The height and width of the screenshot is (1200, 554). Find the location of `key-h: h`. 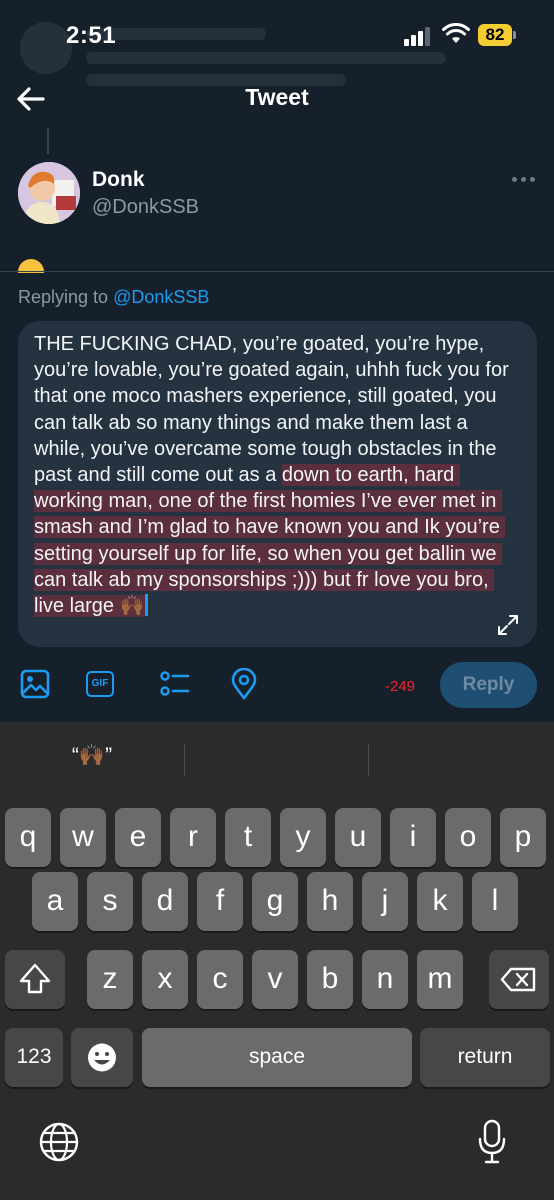

key-h: h is located at coordinates (330, 901).